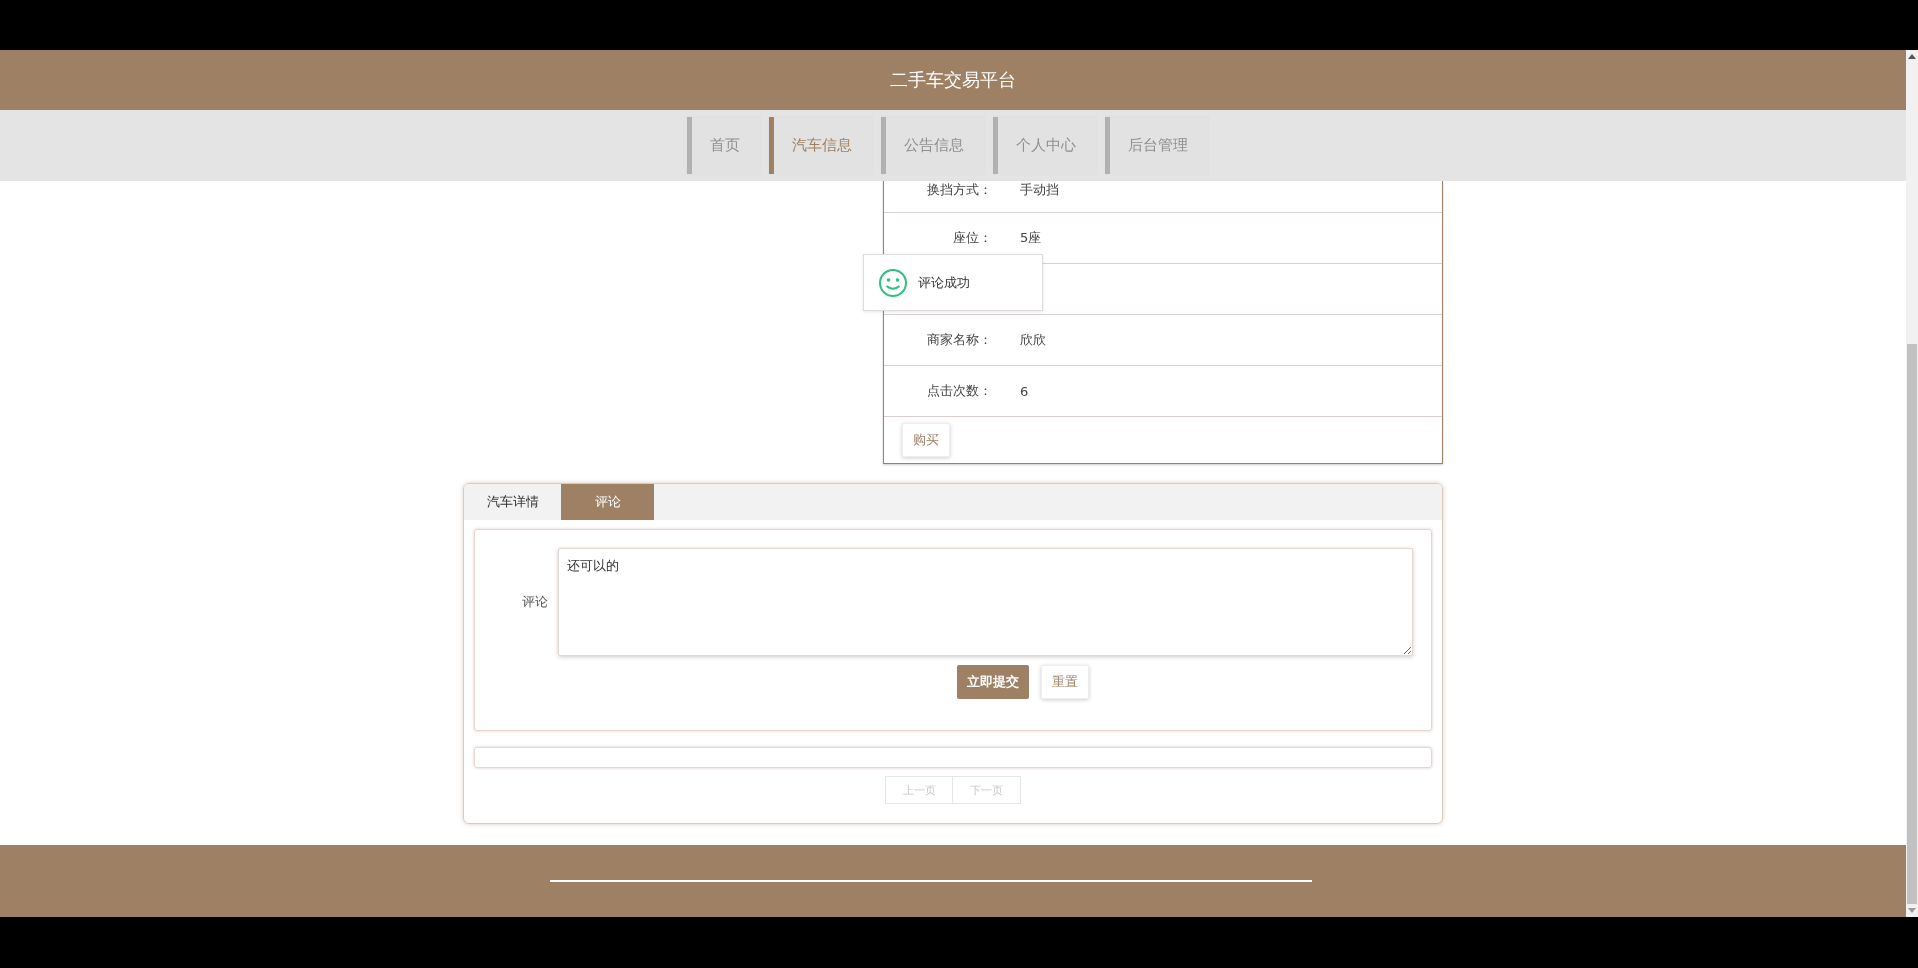 The width and height of the screenshot is (1918, 968). Describe the element at coordinates (959, 190) in the screenshot. I see `field-label: 换挡方式：` at that location.